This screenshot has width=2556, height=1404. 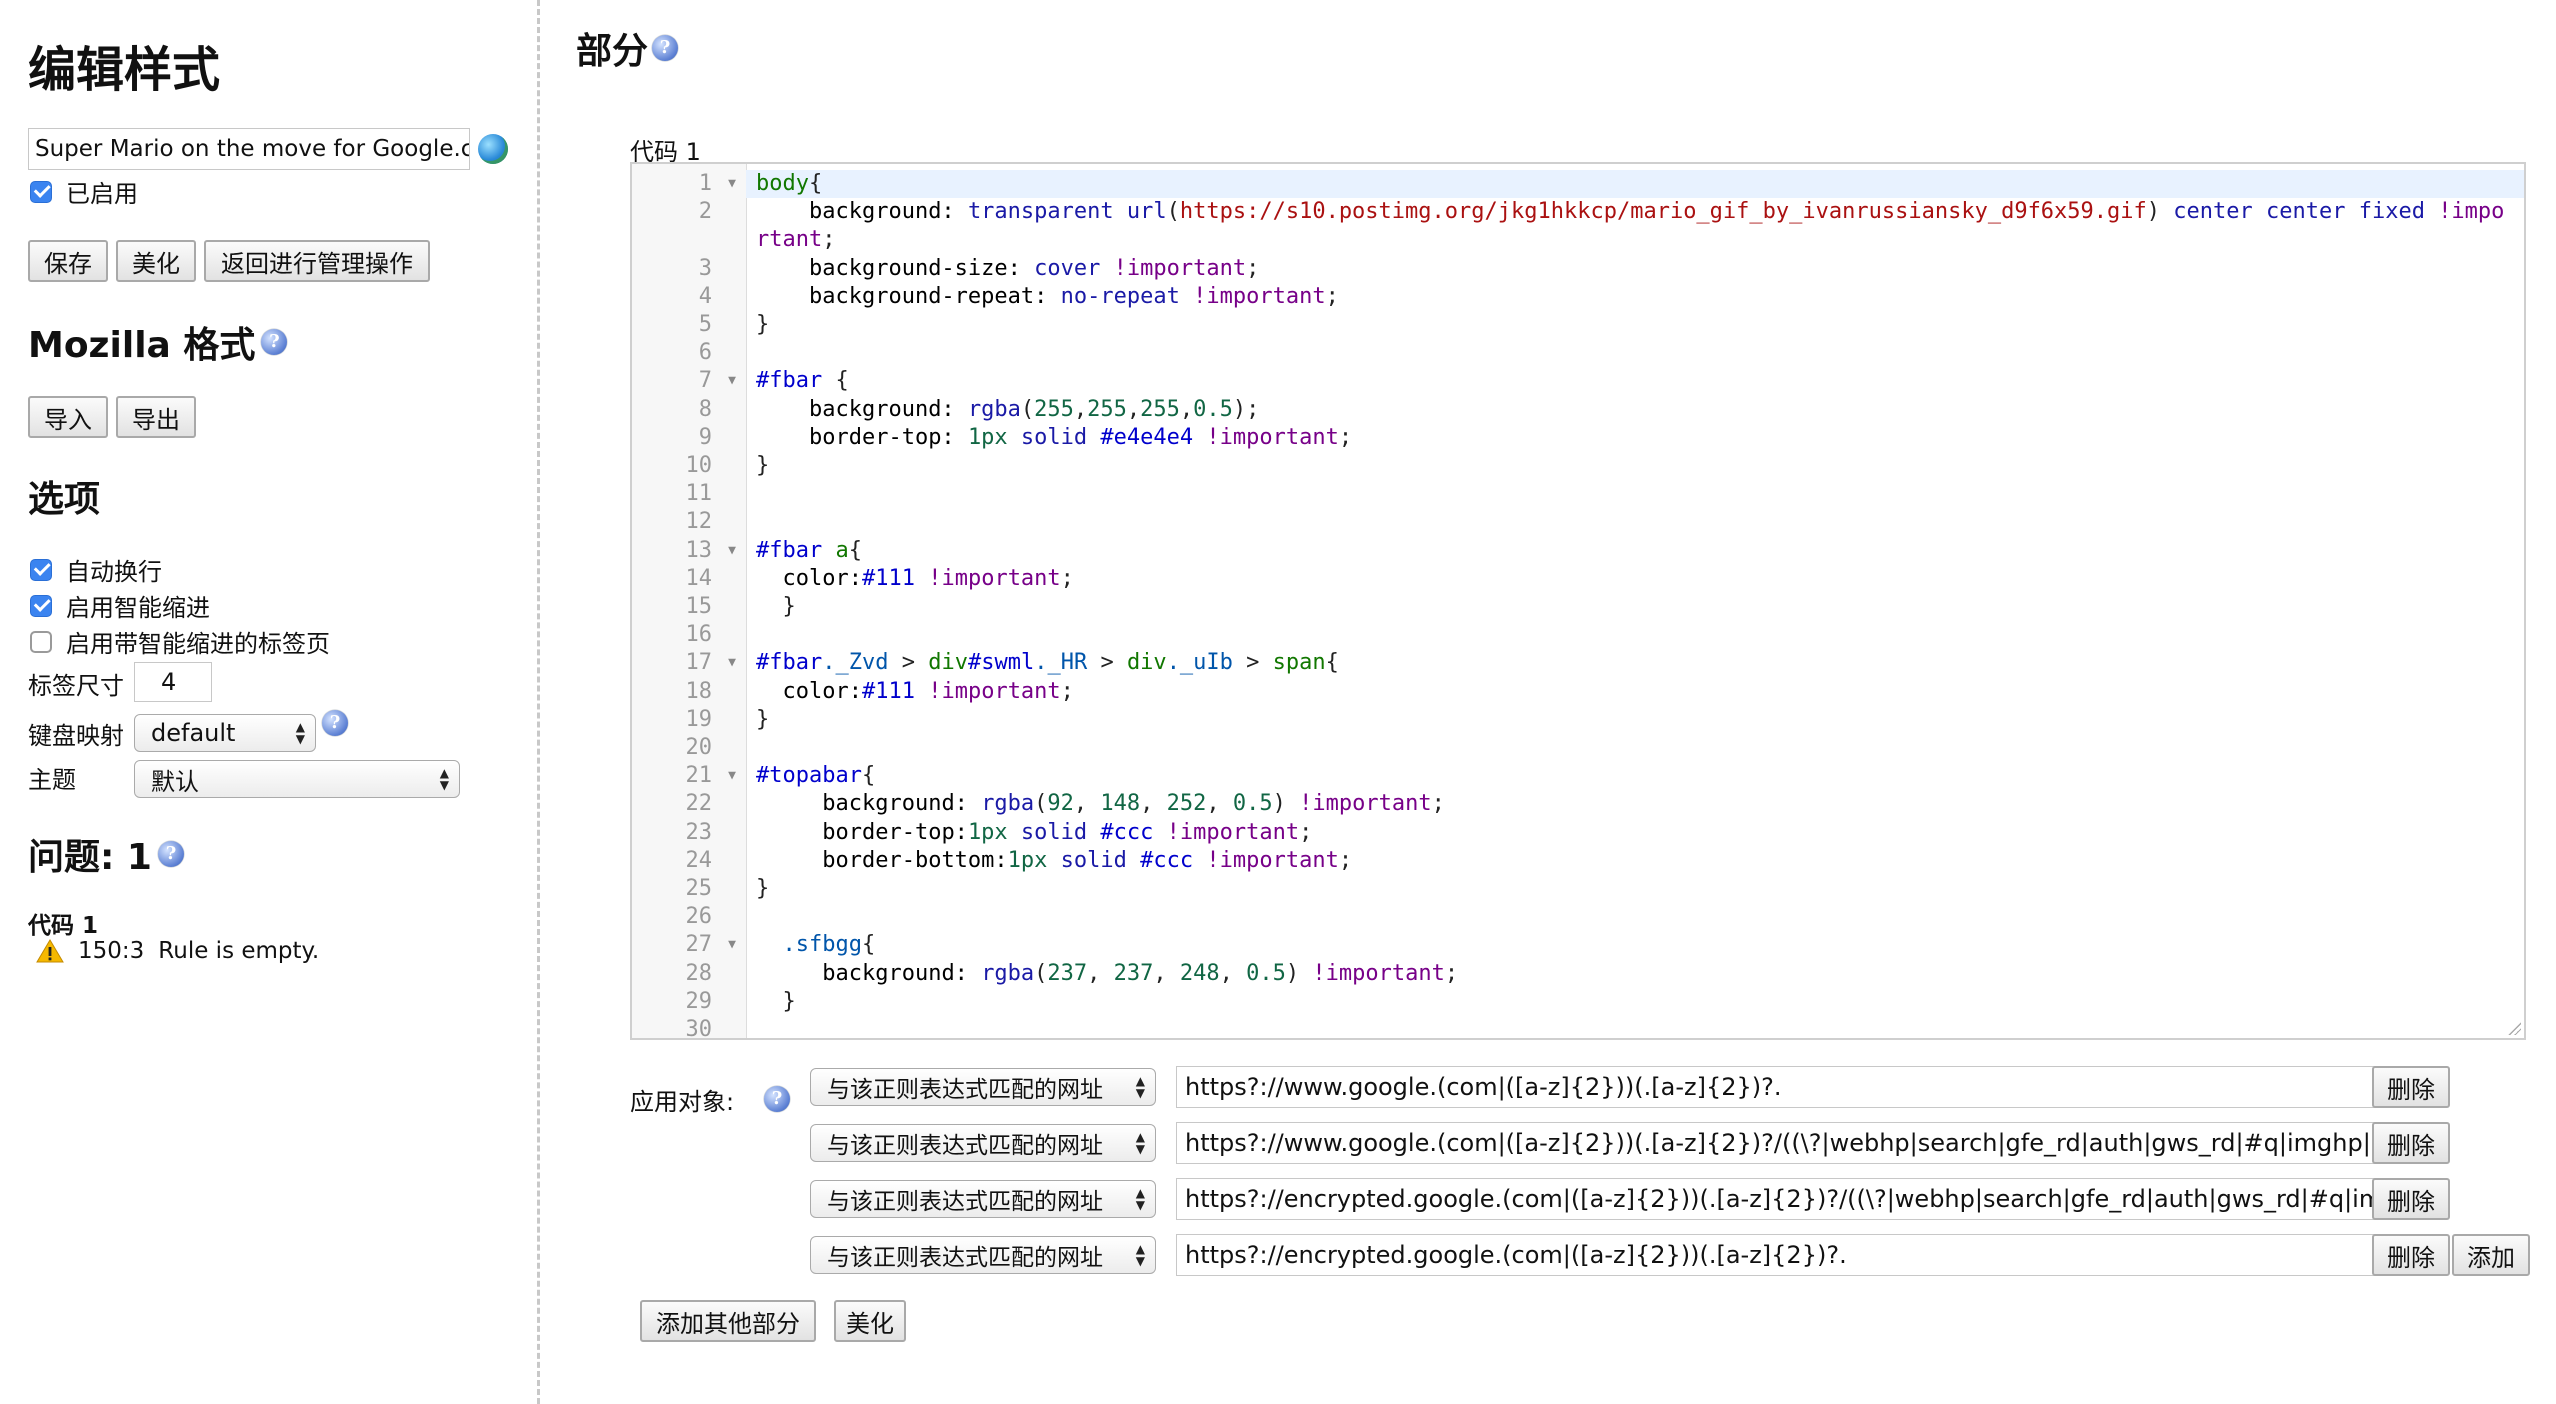 I want to click on theme-select: 默认 ▲ ▼, so click(x=297, y=779).